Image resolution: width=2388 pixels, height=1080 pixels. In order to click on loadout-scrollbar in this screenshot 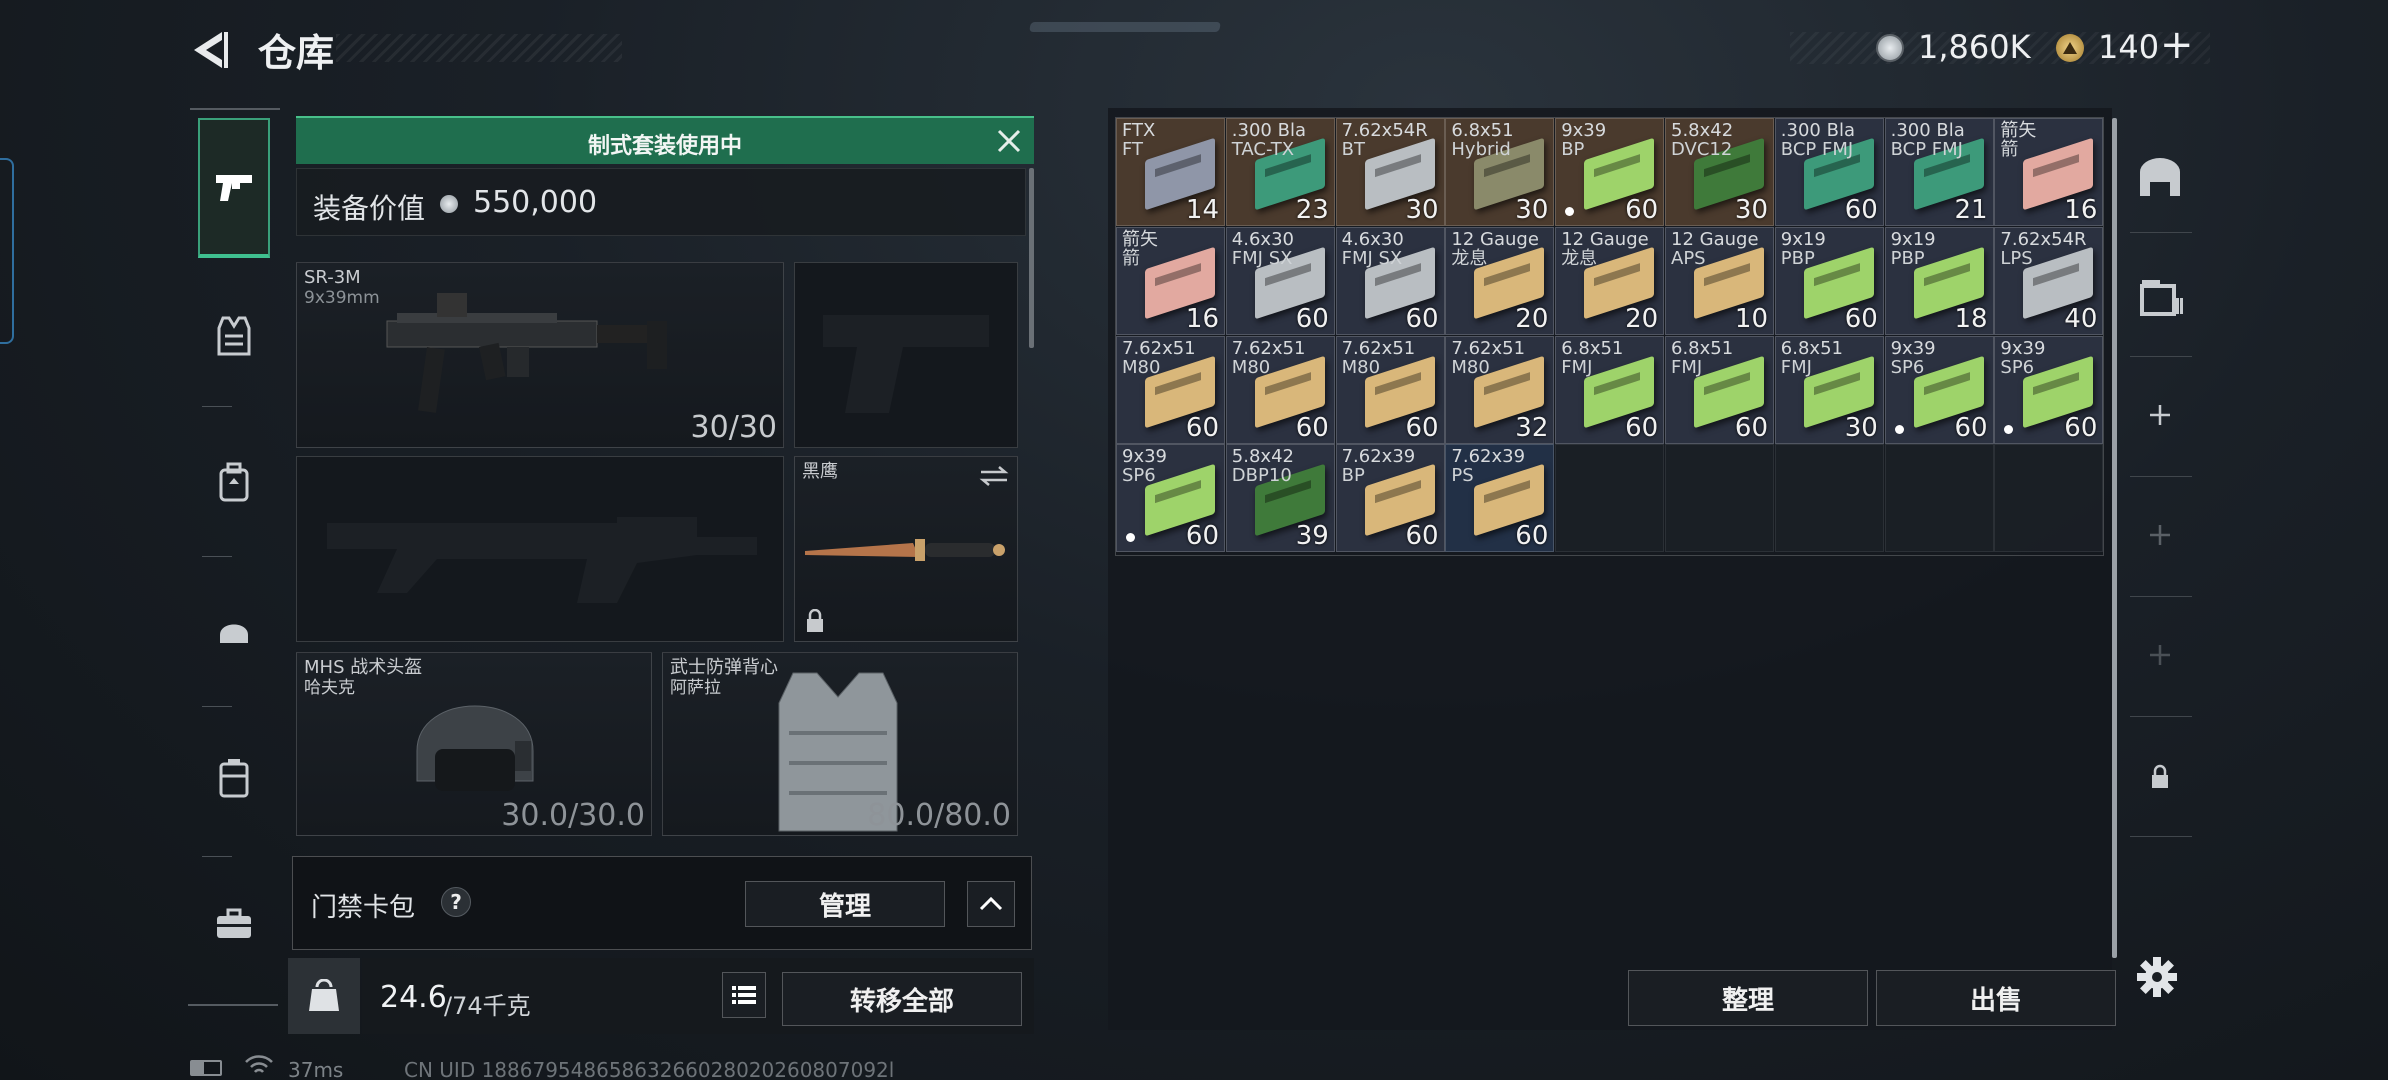, I will do `click(1031, 258)`.